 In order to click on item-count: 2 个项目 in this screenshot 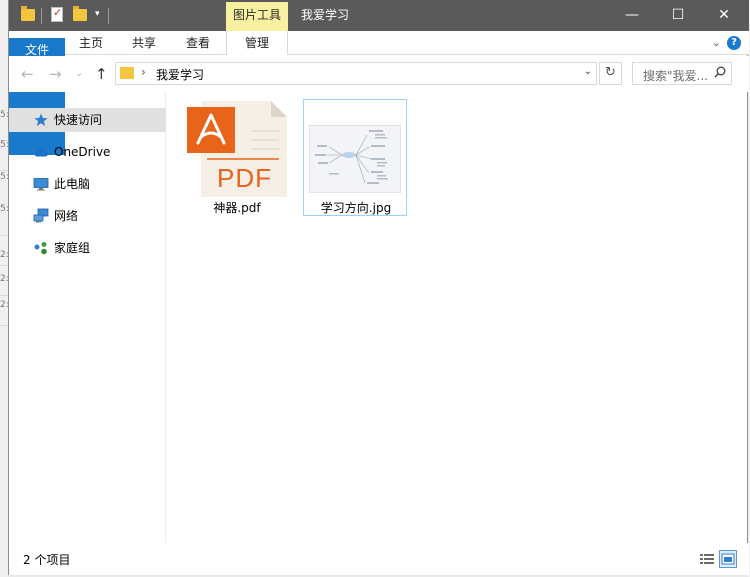, I will do `click(47, 560)`.